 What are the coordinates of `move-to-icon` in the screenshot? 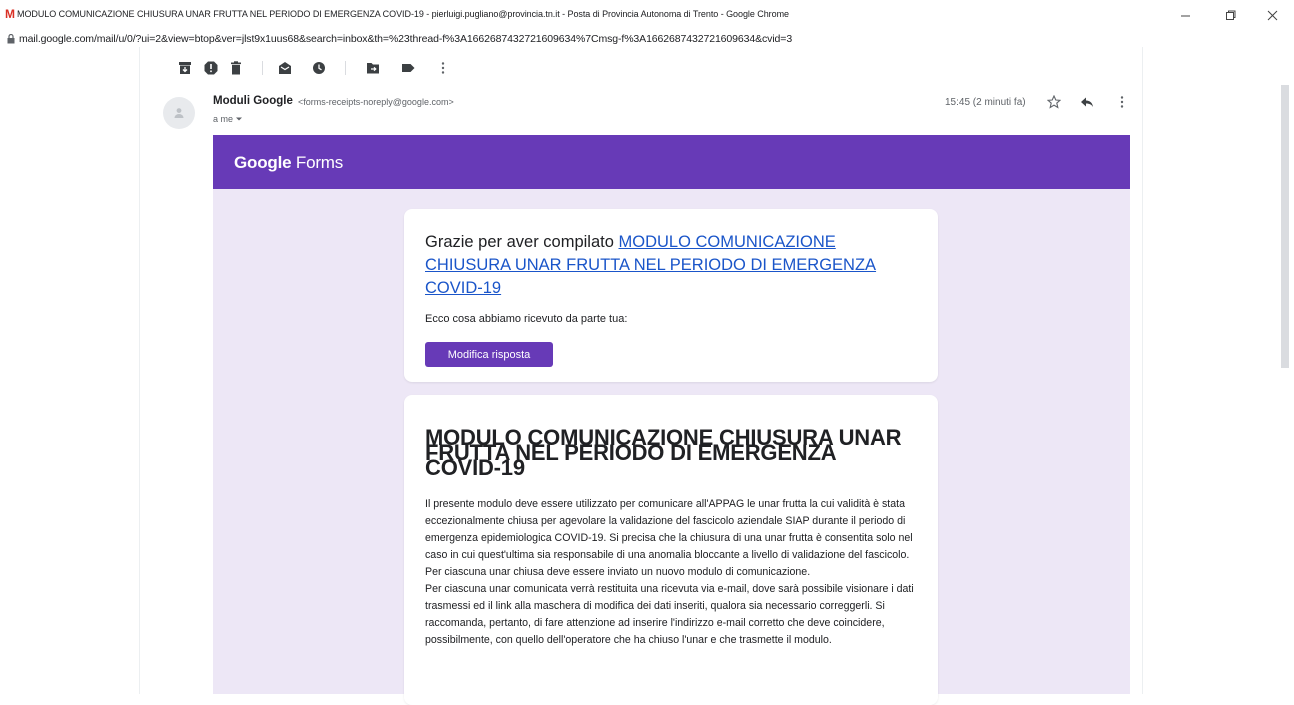 It's located at (373, 68).